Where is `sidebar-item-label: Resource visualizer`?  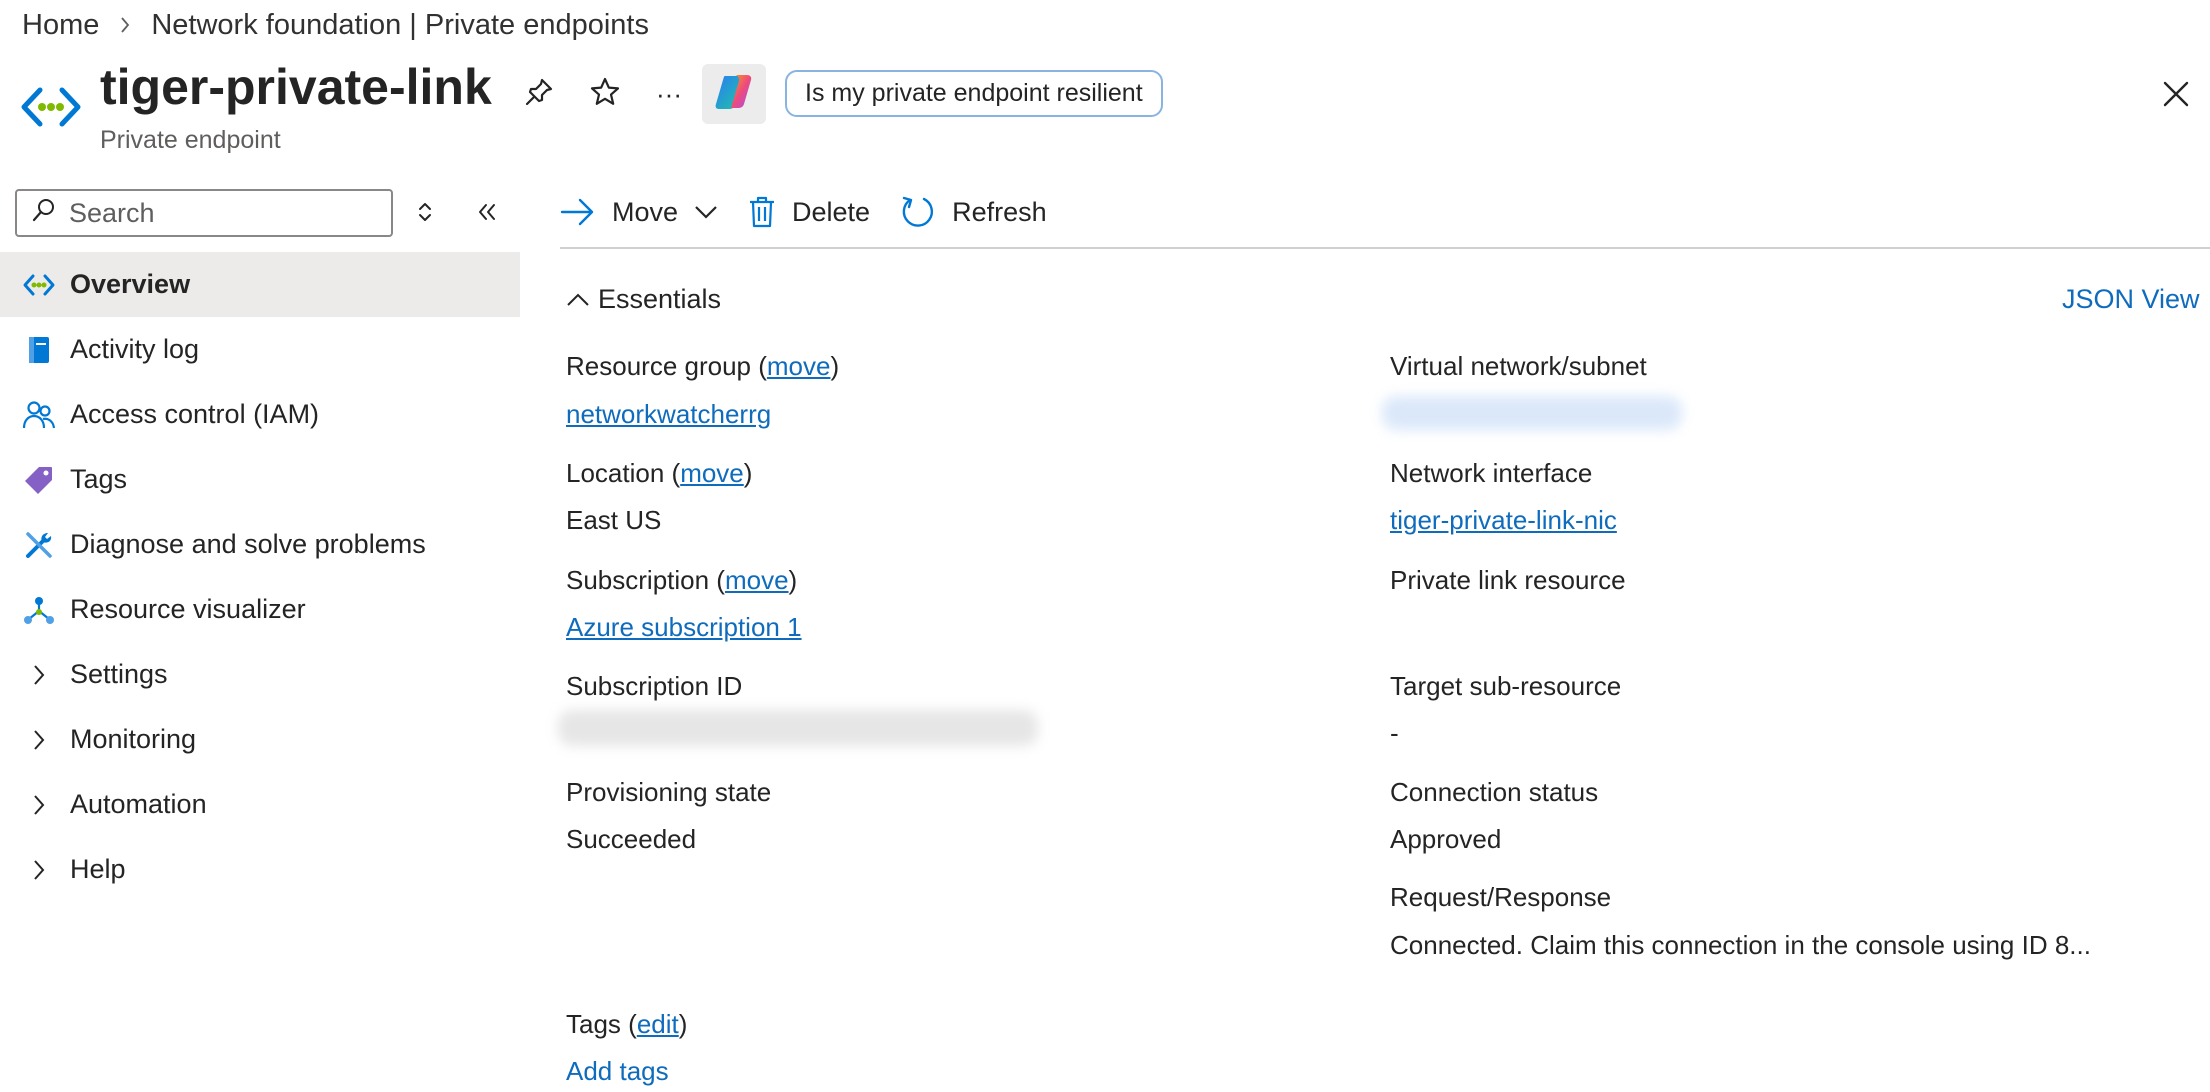
sidebar-item-label: Resource visualizer is located at coordinates (188, 609).